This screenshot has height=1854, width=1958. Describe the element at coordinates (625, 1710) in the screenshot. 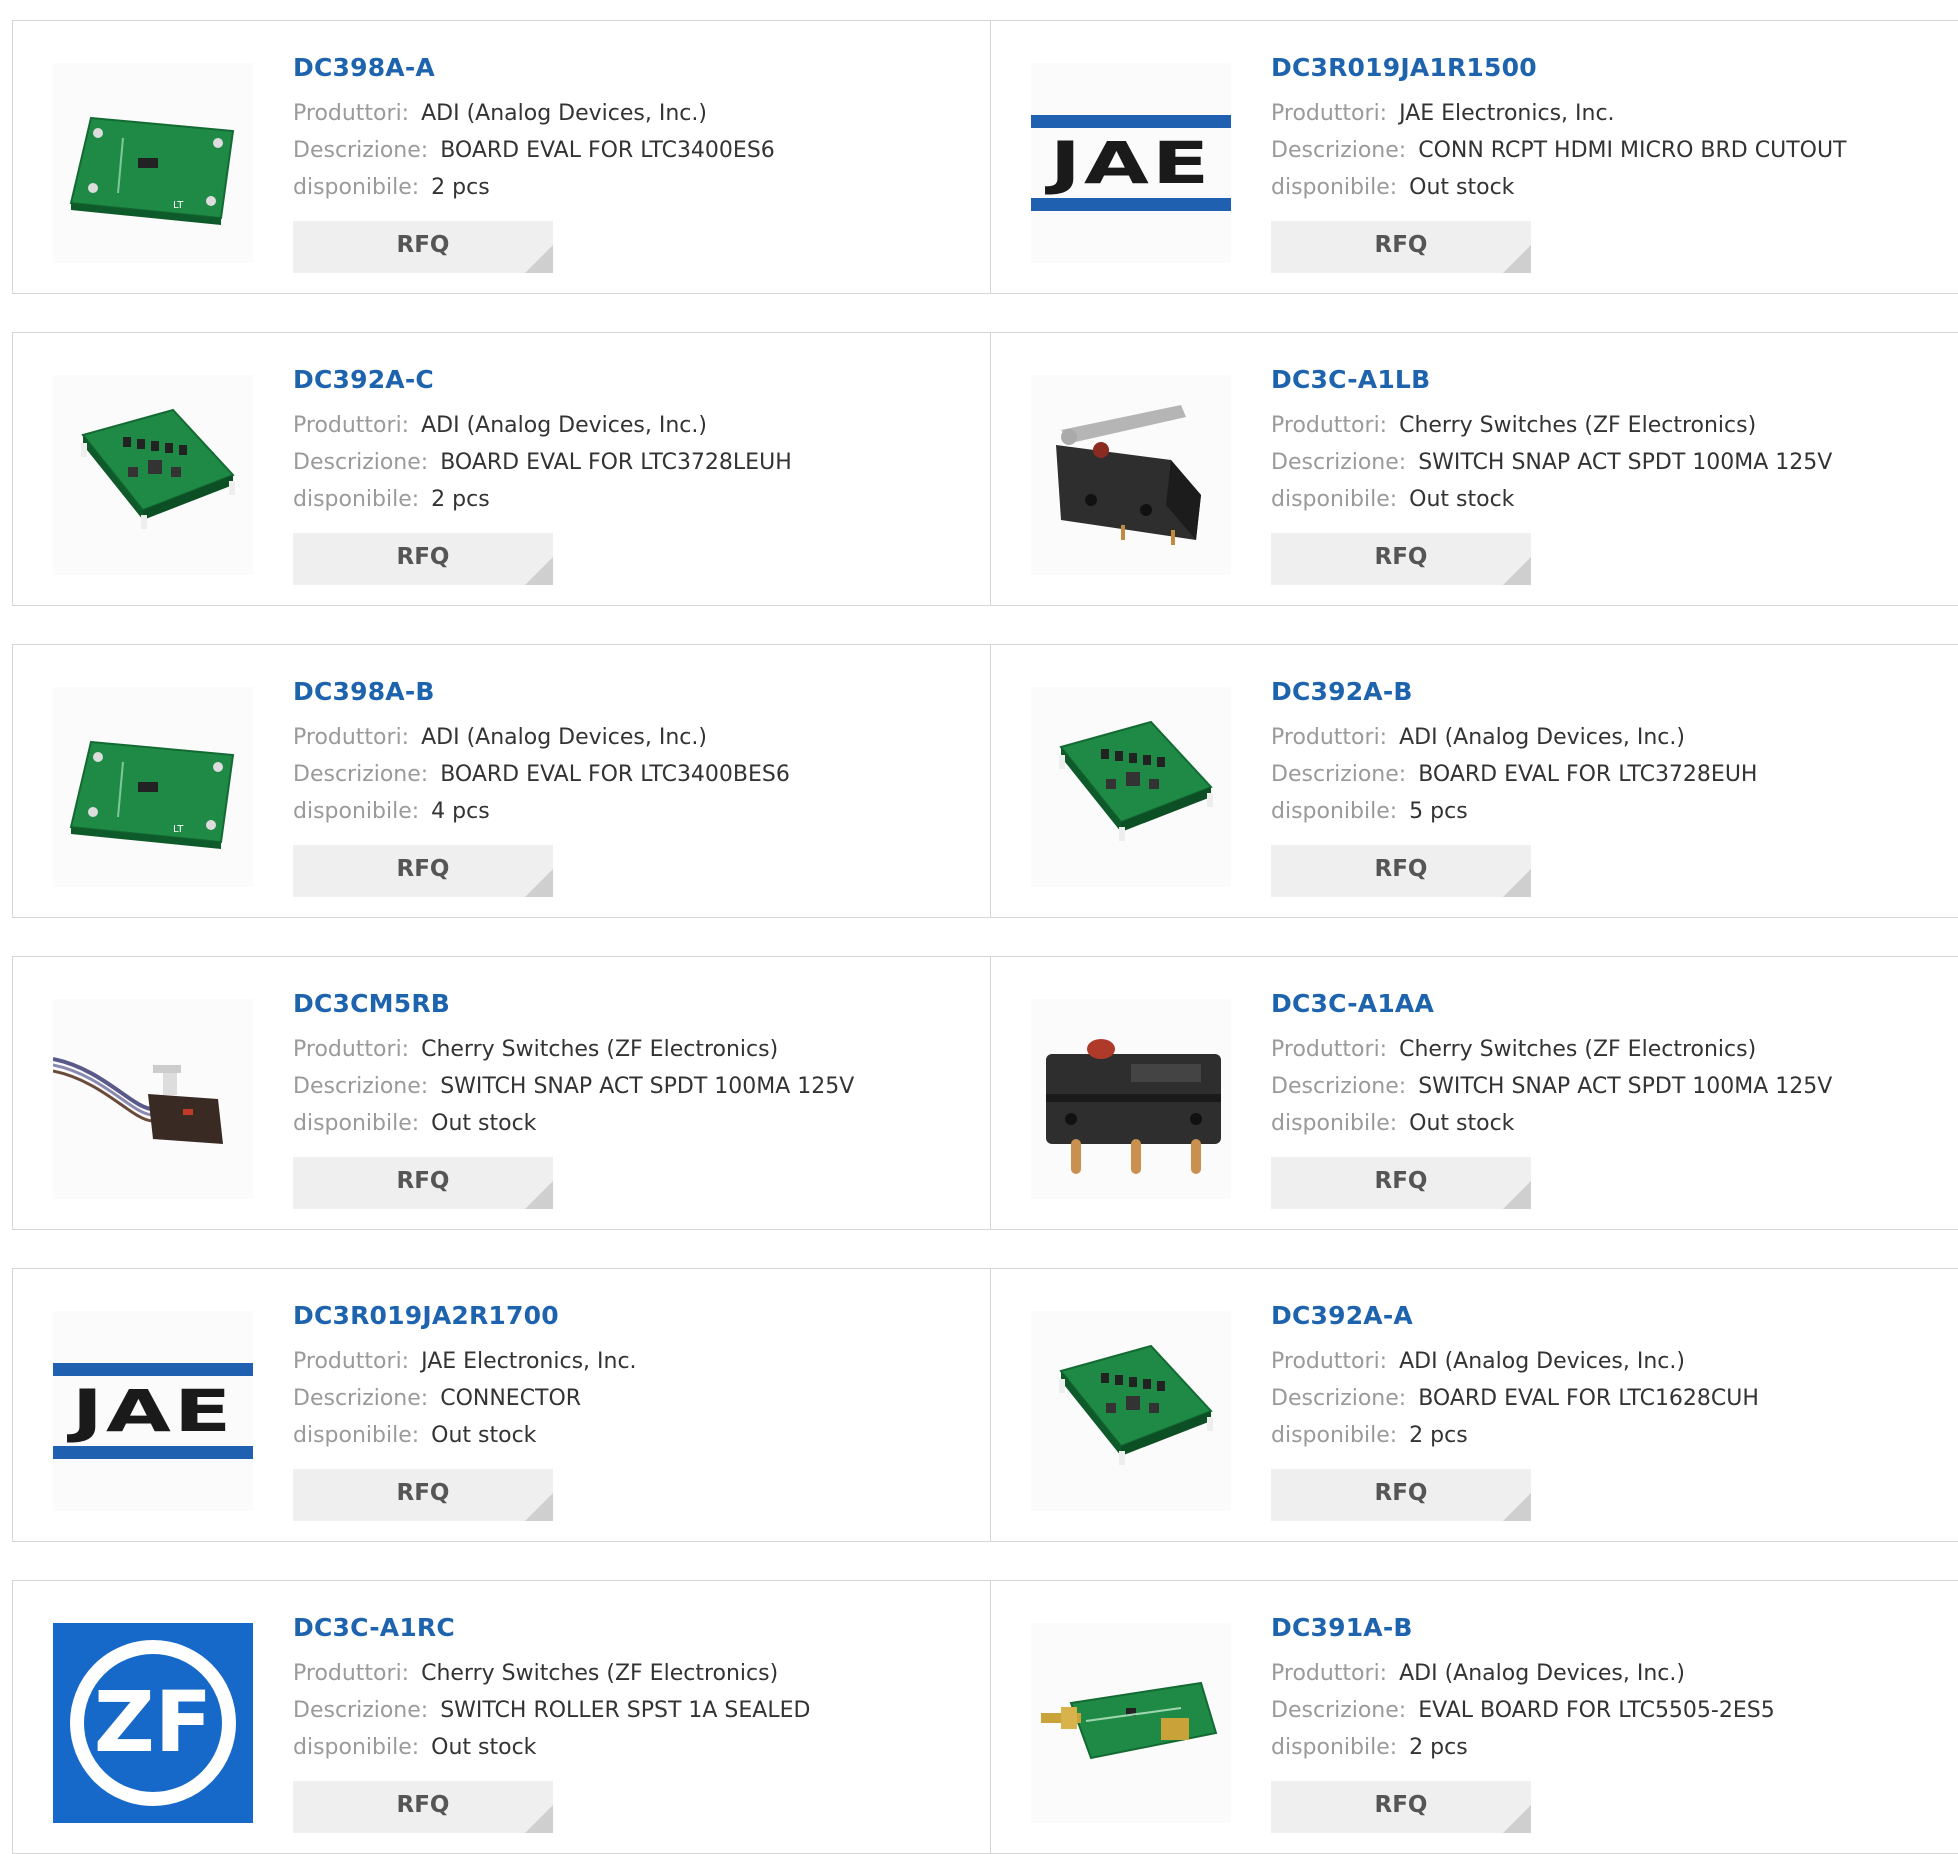

I see `description-value: SWITCH ROLLER SPST 1A SEALED` at that location.